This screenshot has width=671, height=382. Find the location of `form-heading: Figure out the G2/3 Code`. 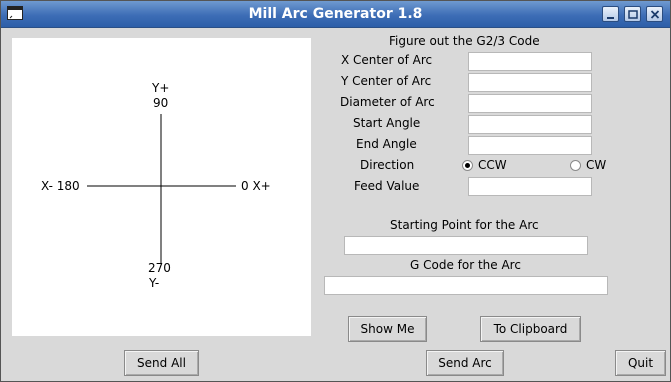

form-heading: Figure out the G2/3 Code is located at coordinates (464, 41).